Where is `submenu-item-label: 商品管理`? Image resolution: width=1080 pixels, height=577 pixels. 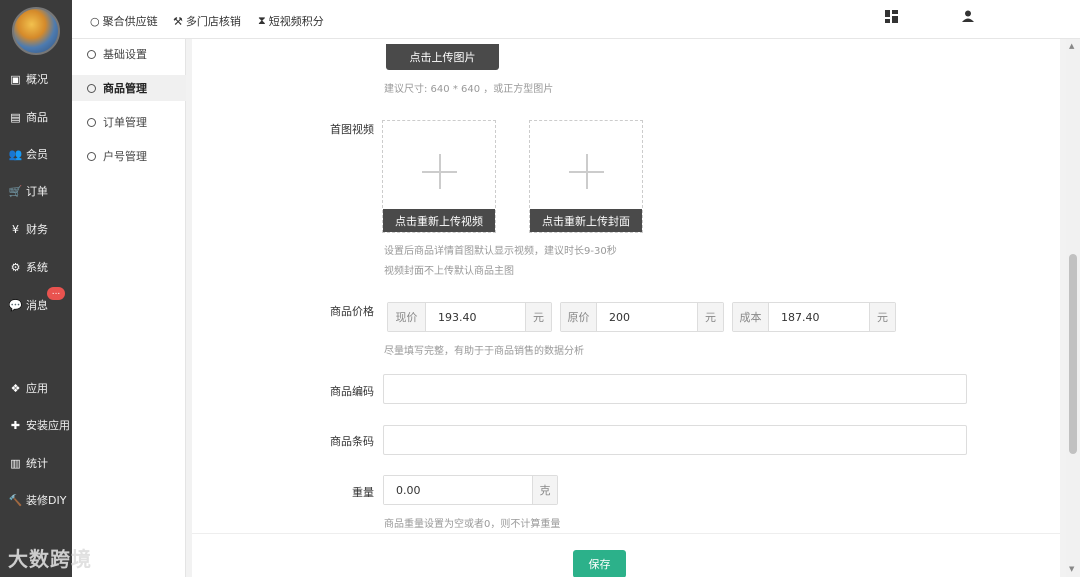
submenu-item-label: 商品管理 is located at coordinates (125, 88).